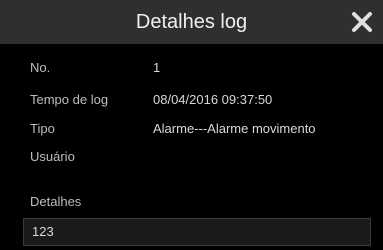 The image size is (383, 250). I want to click on field-label: Usuário, so click(52, 156).